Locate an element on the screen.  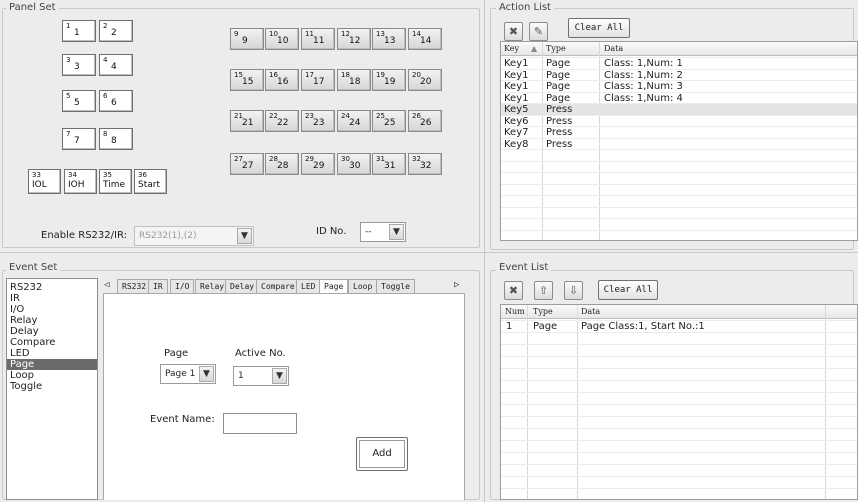
panel-key-27: 27 27 is located at coordinates (247, 164).